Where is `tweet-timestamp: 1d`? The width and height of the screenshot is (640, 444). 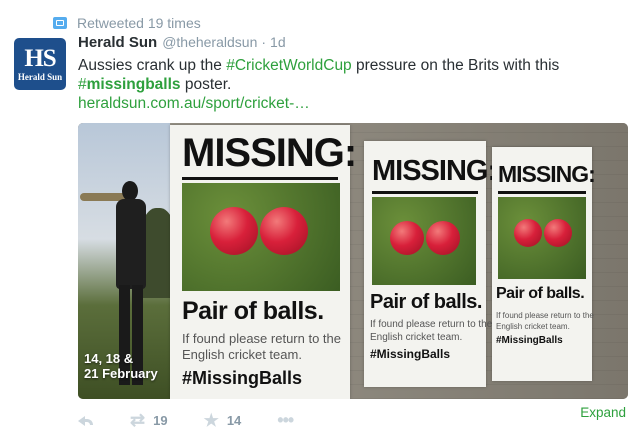 tweet-timestamp: 1d is located at coordinates (278, 42).